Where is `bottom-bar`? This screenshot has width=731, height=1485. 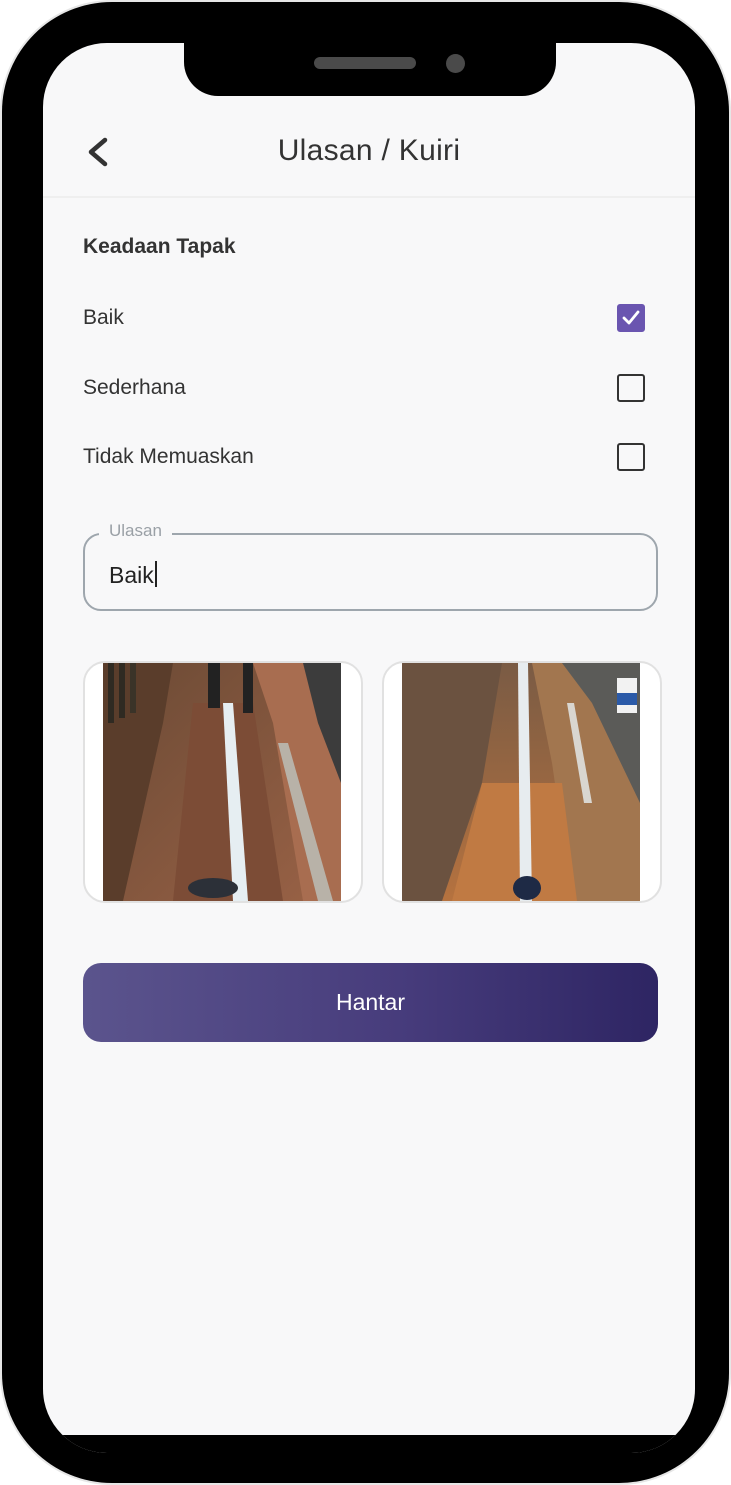
bottom-bar is located at coordinates (369, 1444).